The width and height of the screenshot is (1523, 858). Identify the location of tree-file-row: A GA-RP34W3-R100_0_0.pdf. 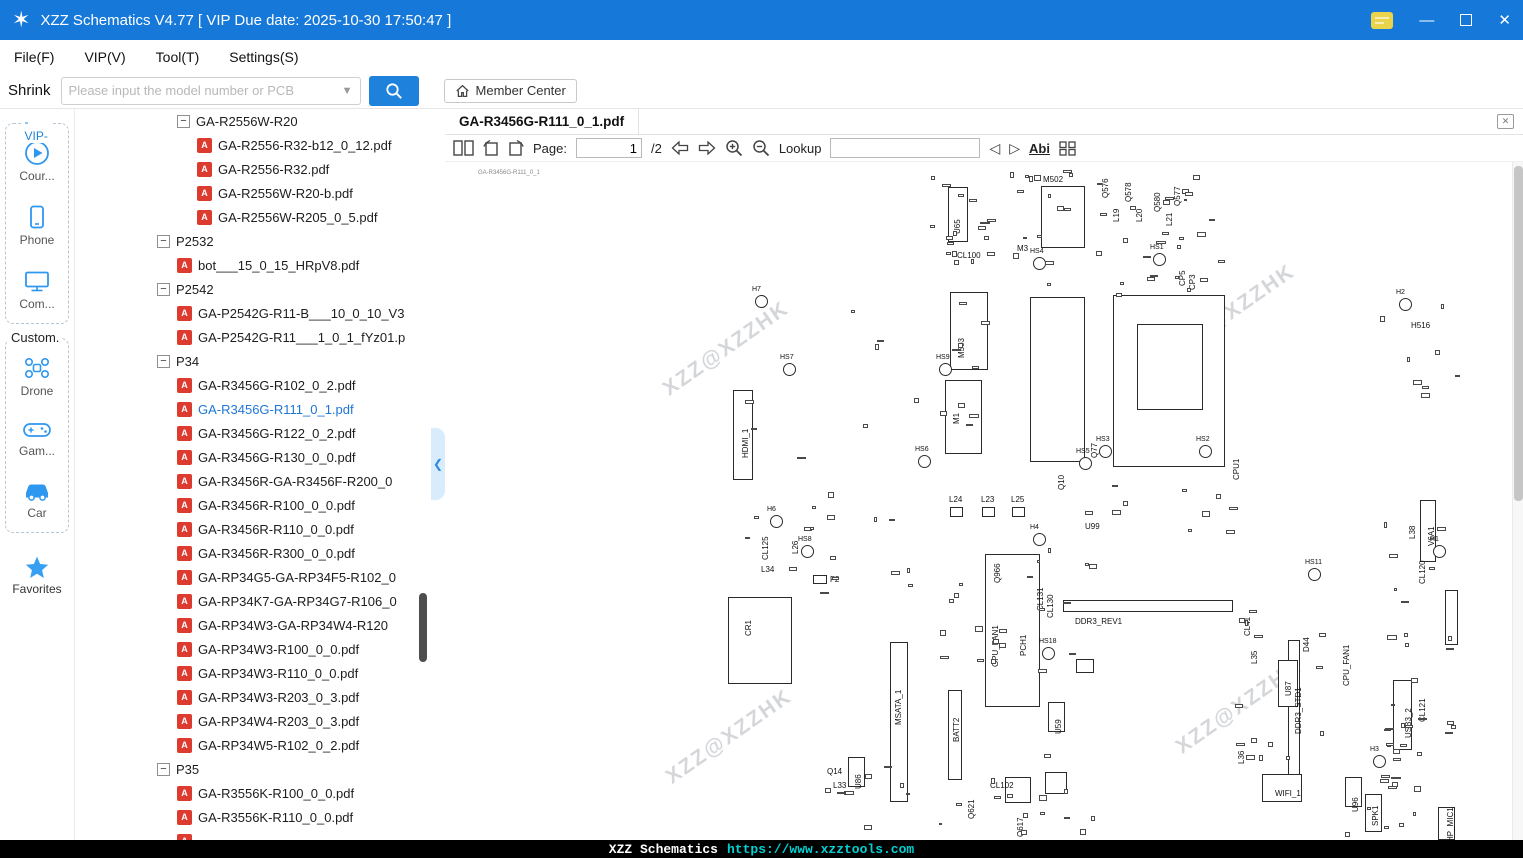
(246, 649).